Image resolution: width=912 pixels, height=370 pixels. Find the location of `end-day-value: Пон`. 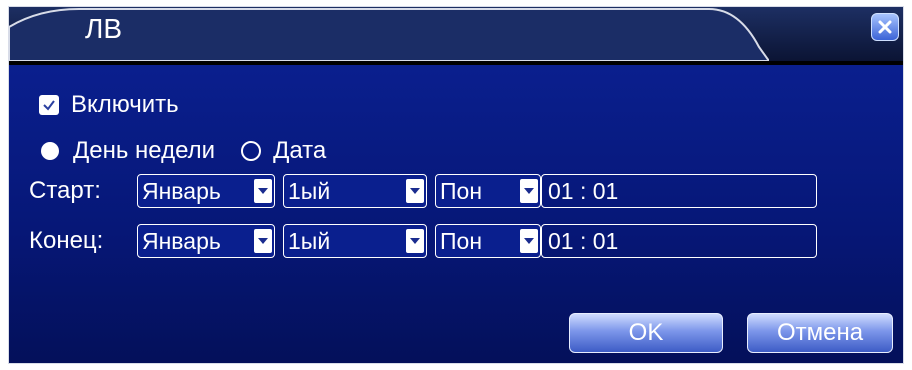

end-day-value: Пон is located at coordinates (461, 241).